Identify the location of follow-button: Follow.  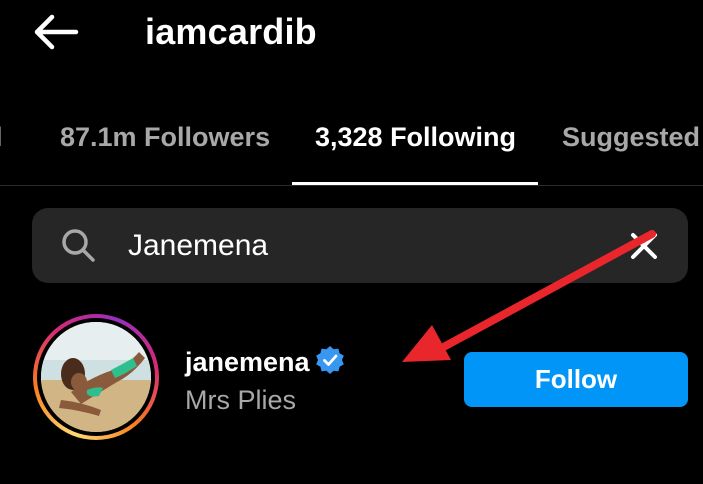
(576, 379).